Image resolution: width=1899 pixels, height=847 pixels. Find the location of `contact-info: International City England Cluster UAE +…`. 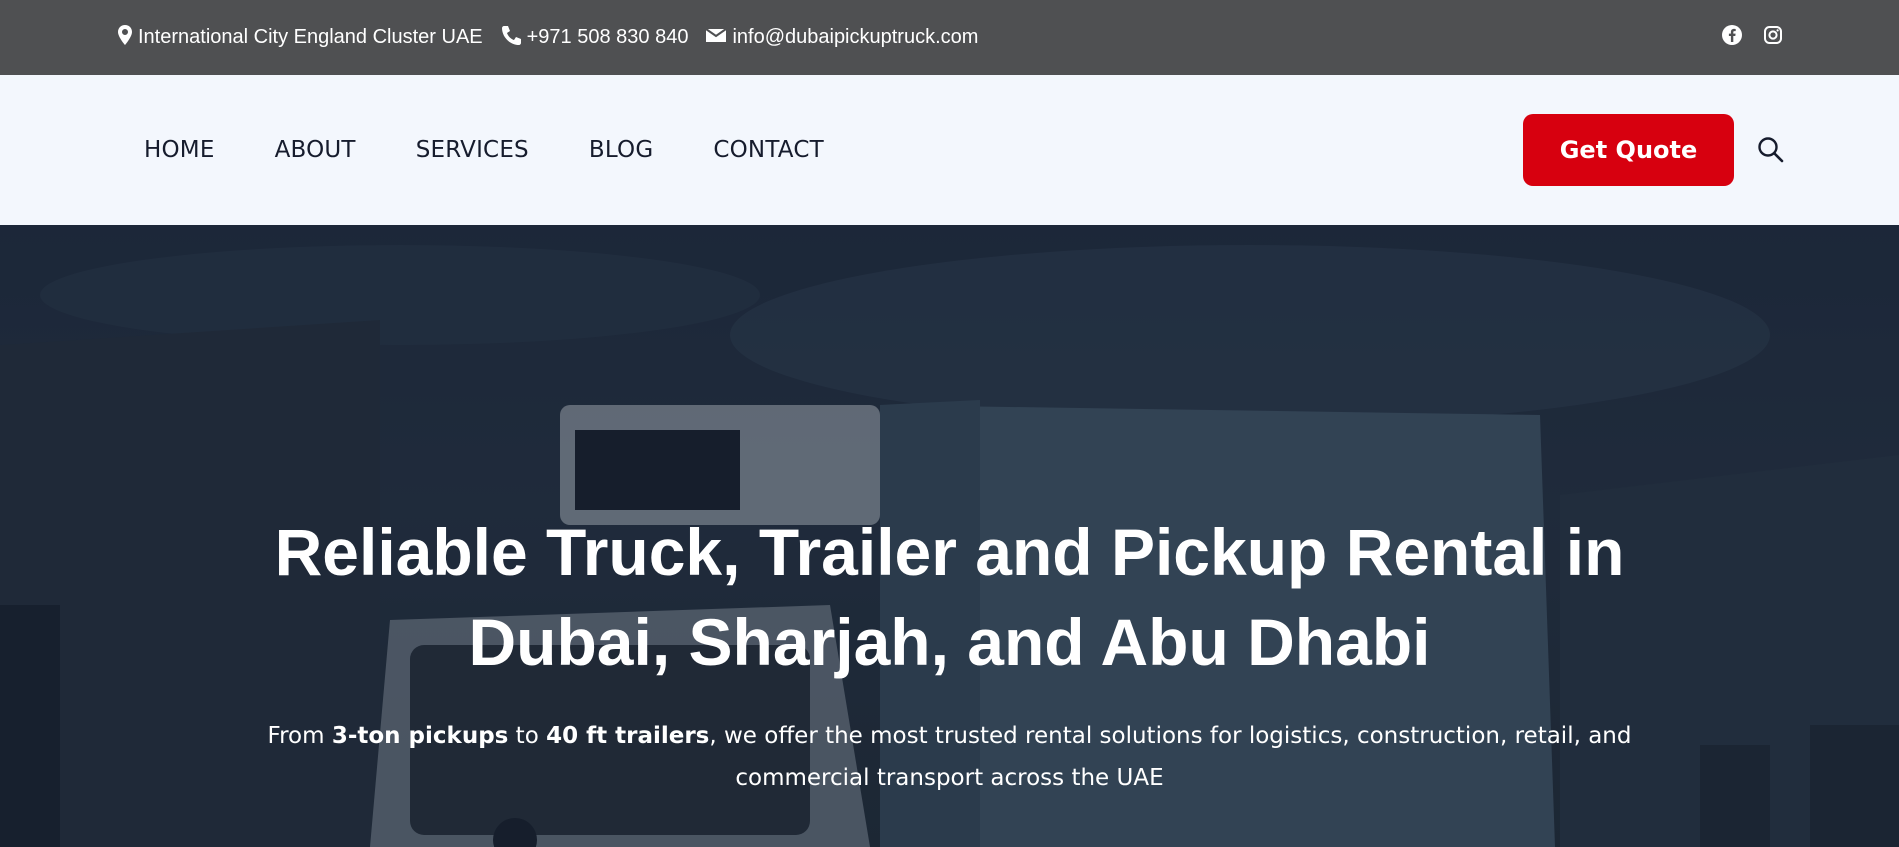

contact-info: International City England Cluster UAE +… is located at coordinates (555, 37).